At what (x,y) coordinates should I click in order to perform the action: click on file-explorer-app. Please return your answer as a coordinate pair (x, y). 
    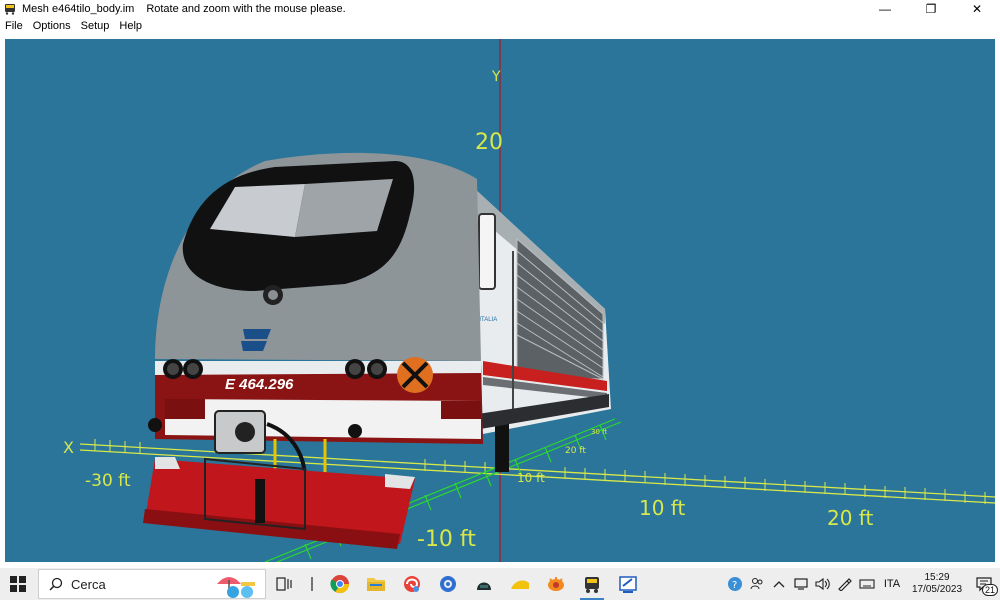
    Looking at the image, I should click on (376, 584).